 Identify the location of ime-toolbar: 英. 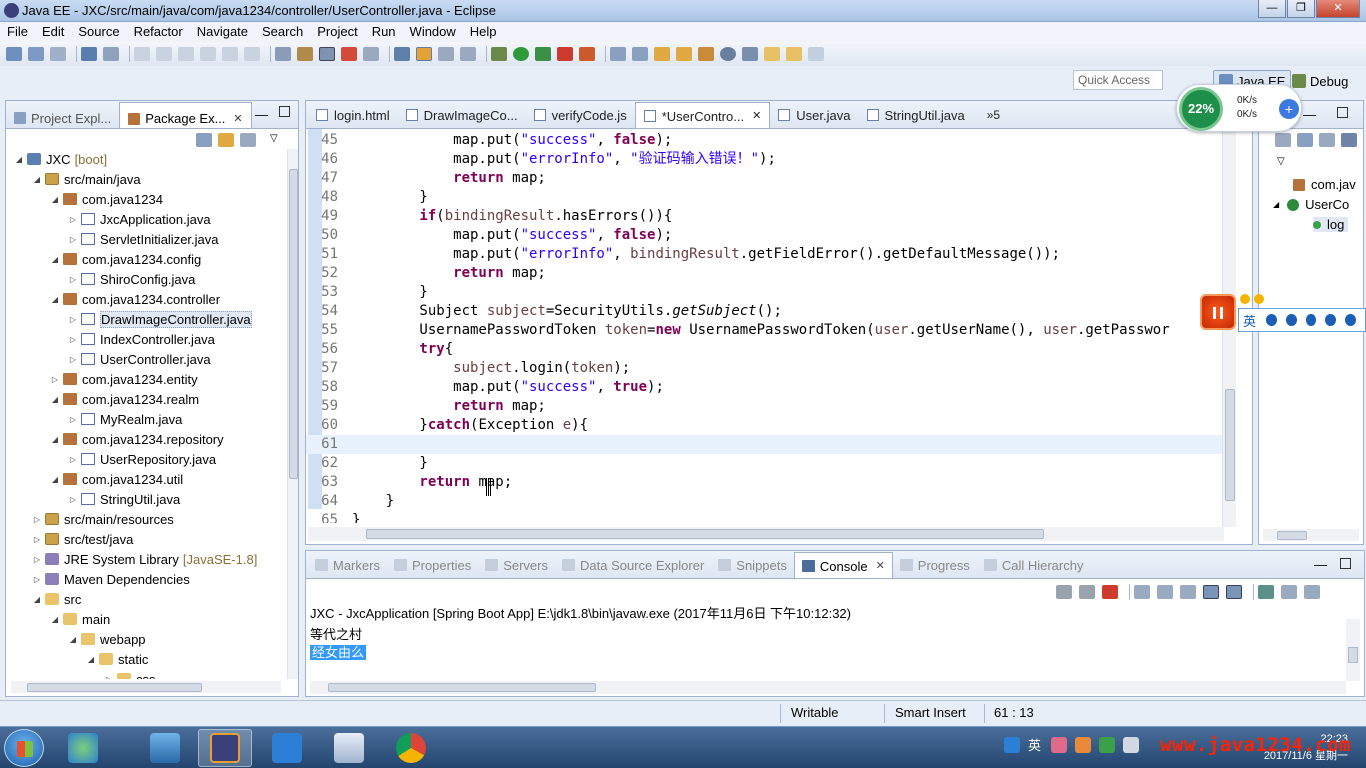
(1302, 320).